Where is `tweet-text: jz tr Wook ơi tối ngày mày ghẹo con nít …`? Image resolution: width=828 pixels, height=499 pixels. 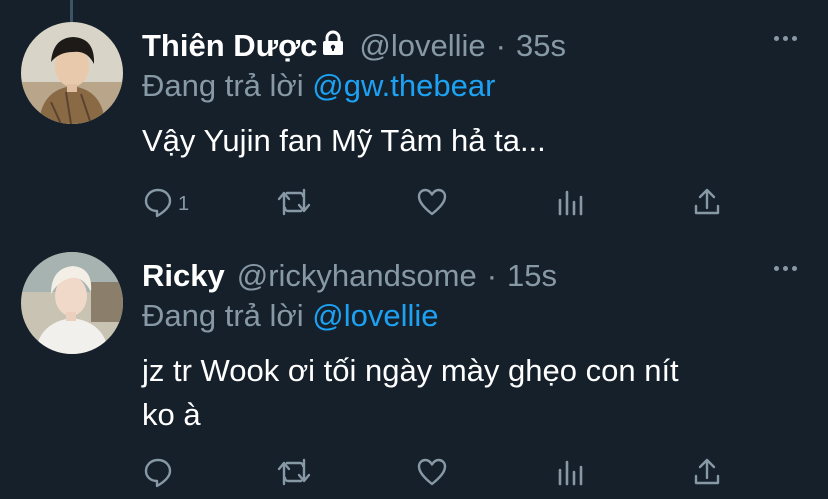 tweet-text: jz tr Wook ơi tối ngày mày ghẹo con nít … is located at coordinates (477, 393).